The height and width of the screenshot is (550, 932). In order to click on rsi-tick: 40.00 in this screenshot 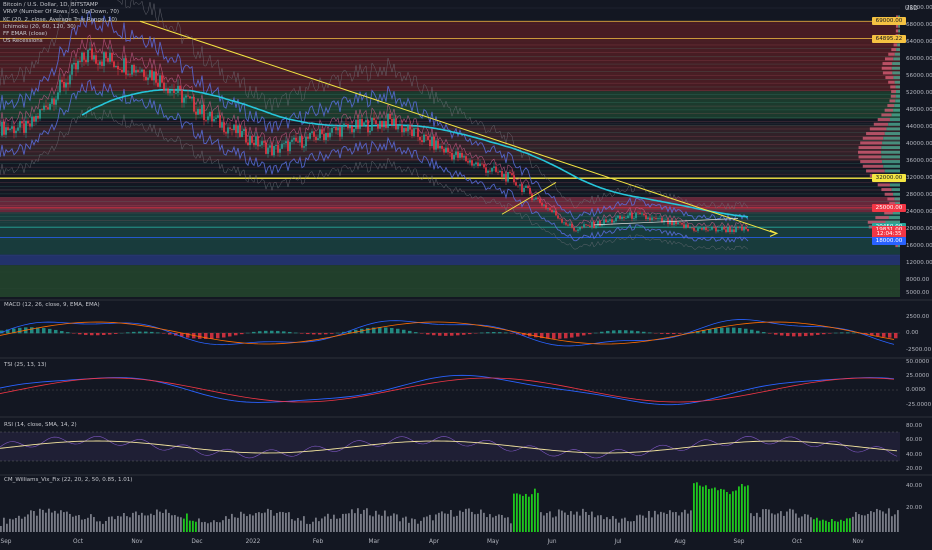, I will do `click(914, 455)`.